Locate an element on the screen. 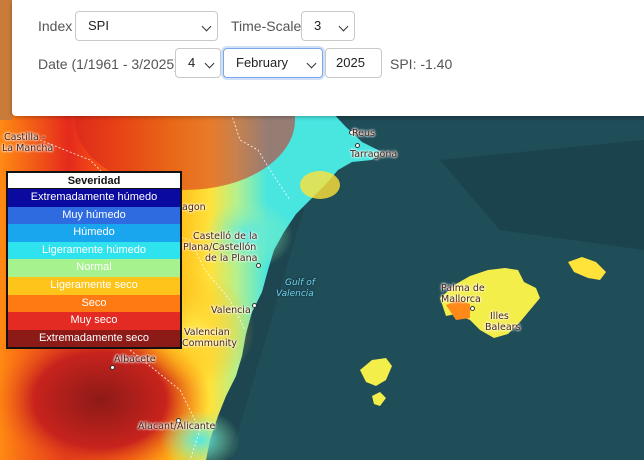 This screenshot has height=460, width=644. year-input: 2025 is located at coordinates (353, 63).